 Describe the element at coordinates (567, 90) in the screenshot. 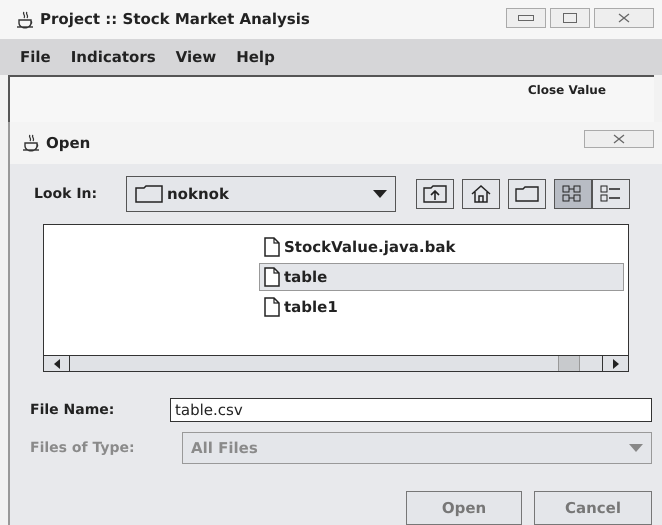

I see `series-label: Close Value` at that location.